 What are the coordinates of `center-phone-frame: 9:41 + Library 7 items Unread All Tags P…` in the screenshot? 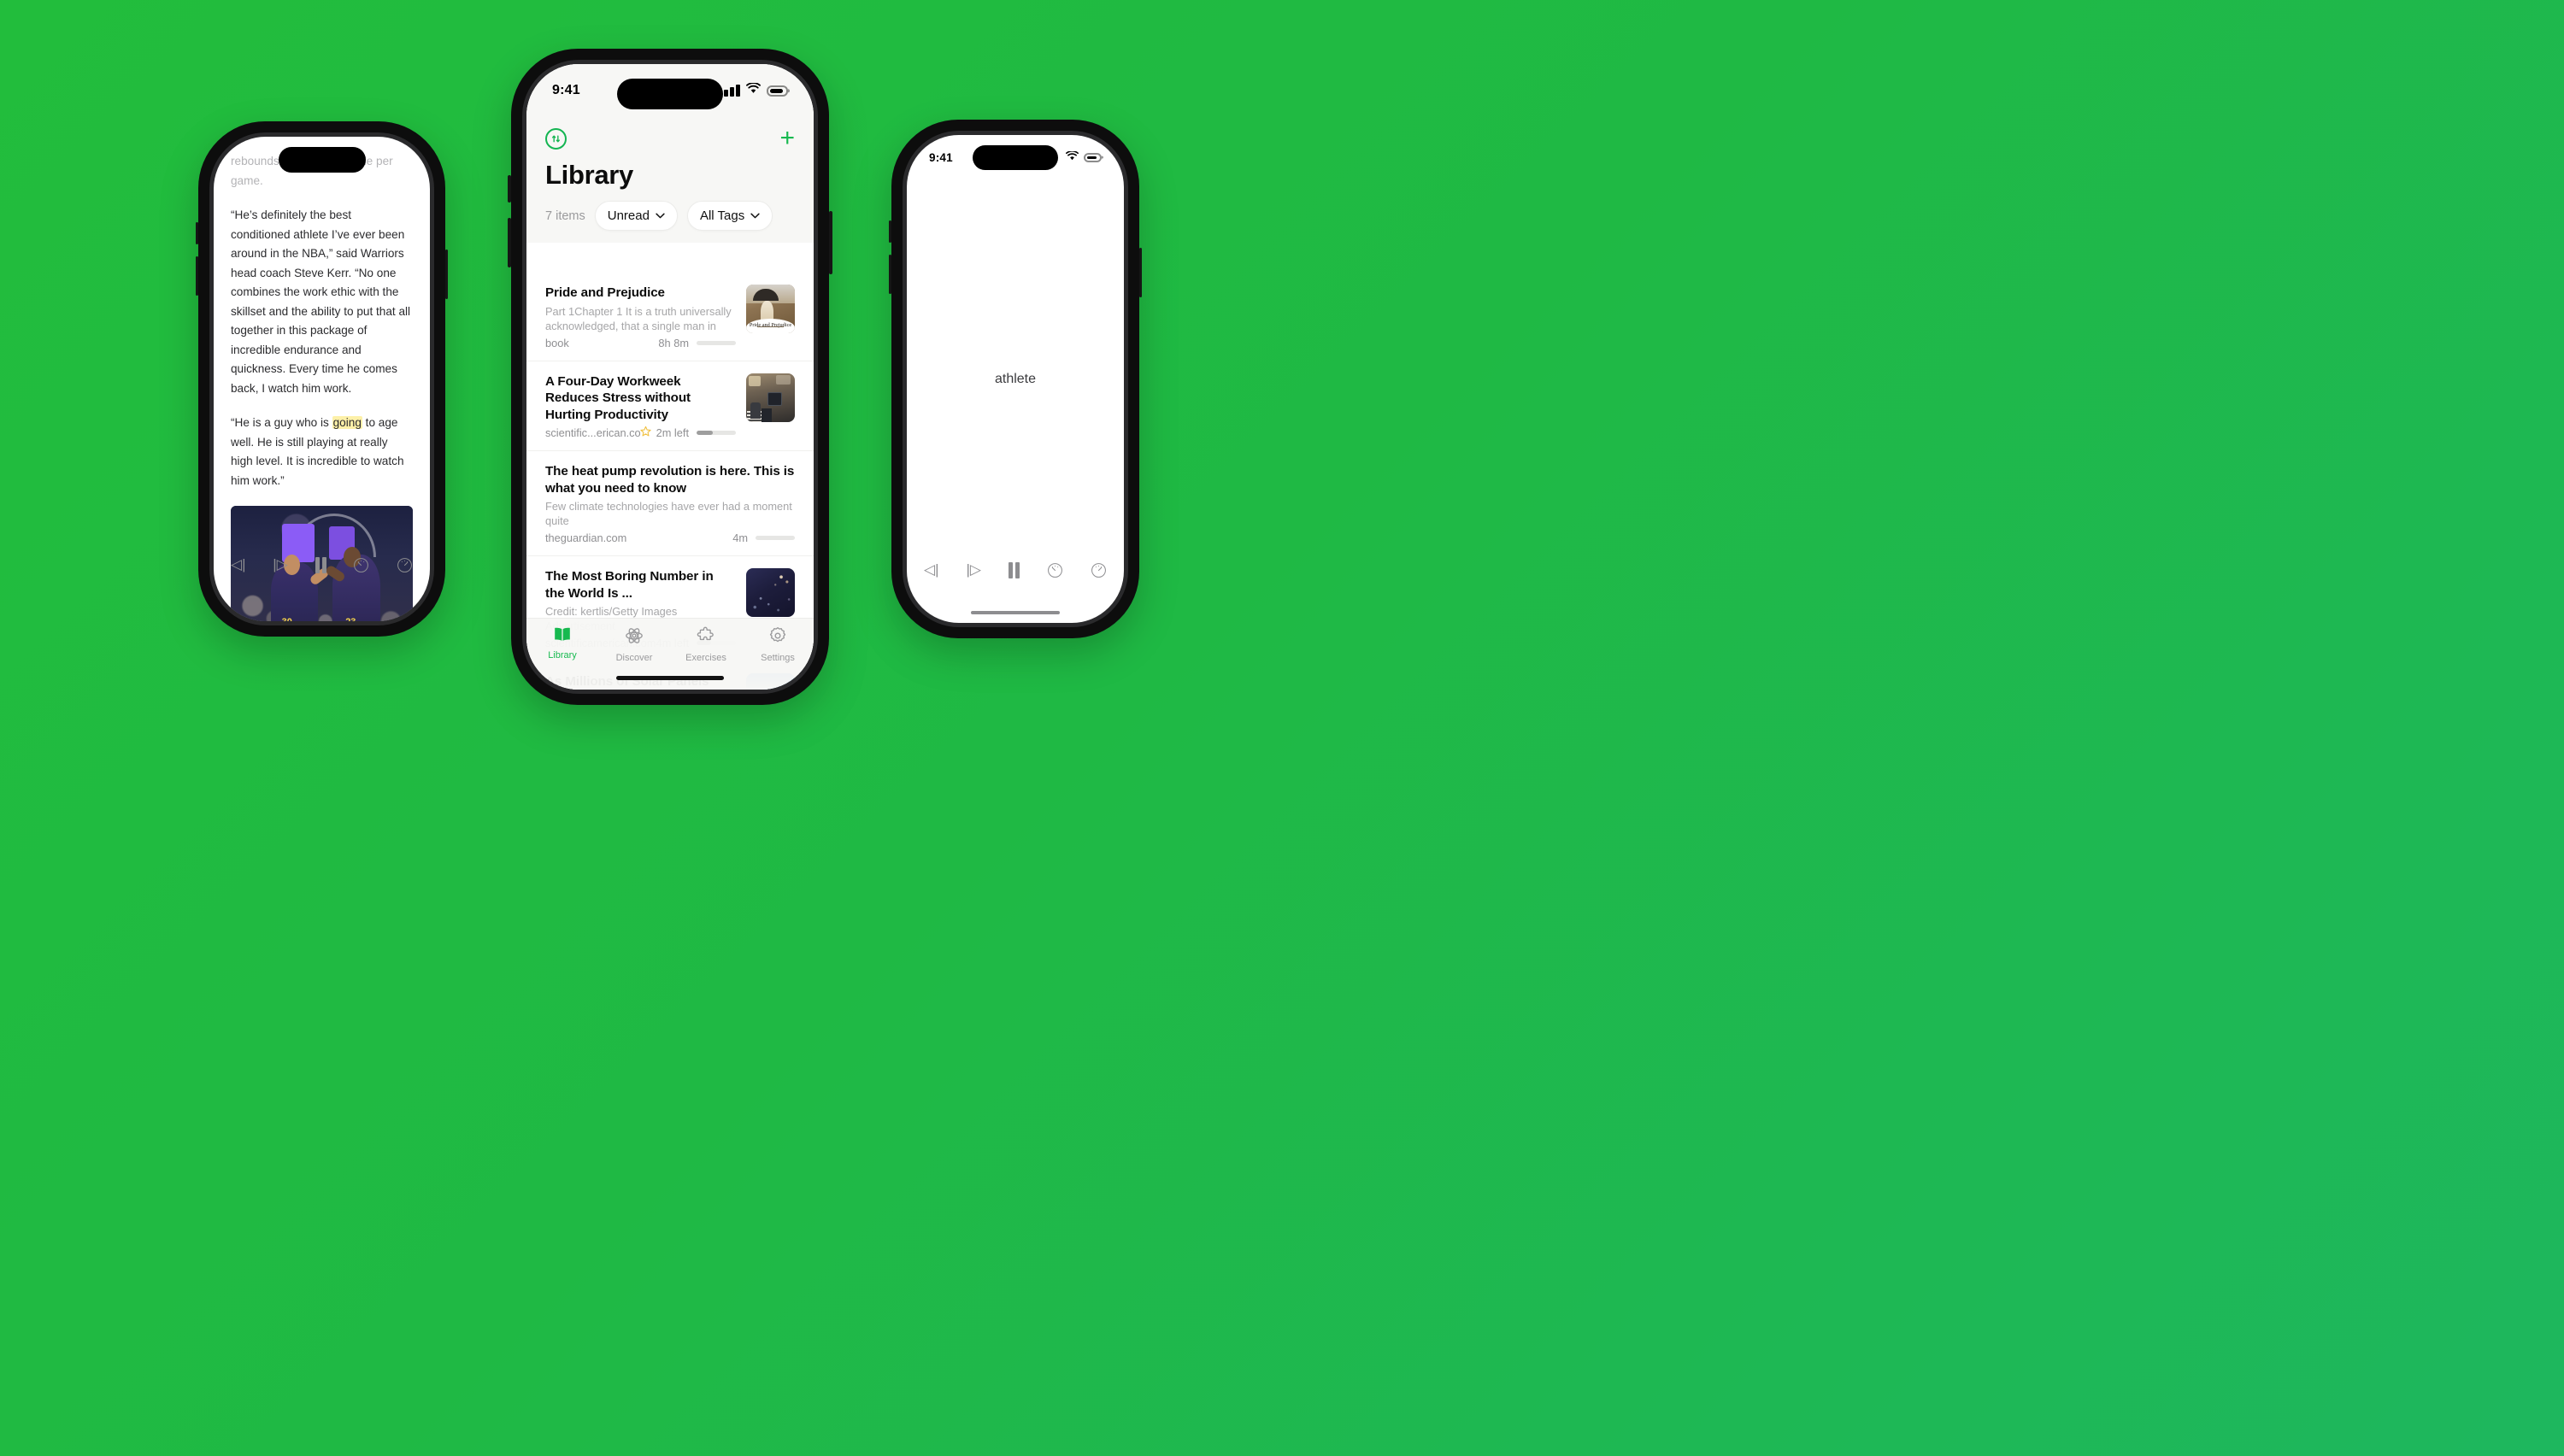 It's located at (670, 377).